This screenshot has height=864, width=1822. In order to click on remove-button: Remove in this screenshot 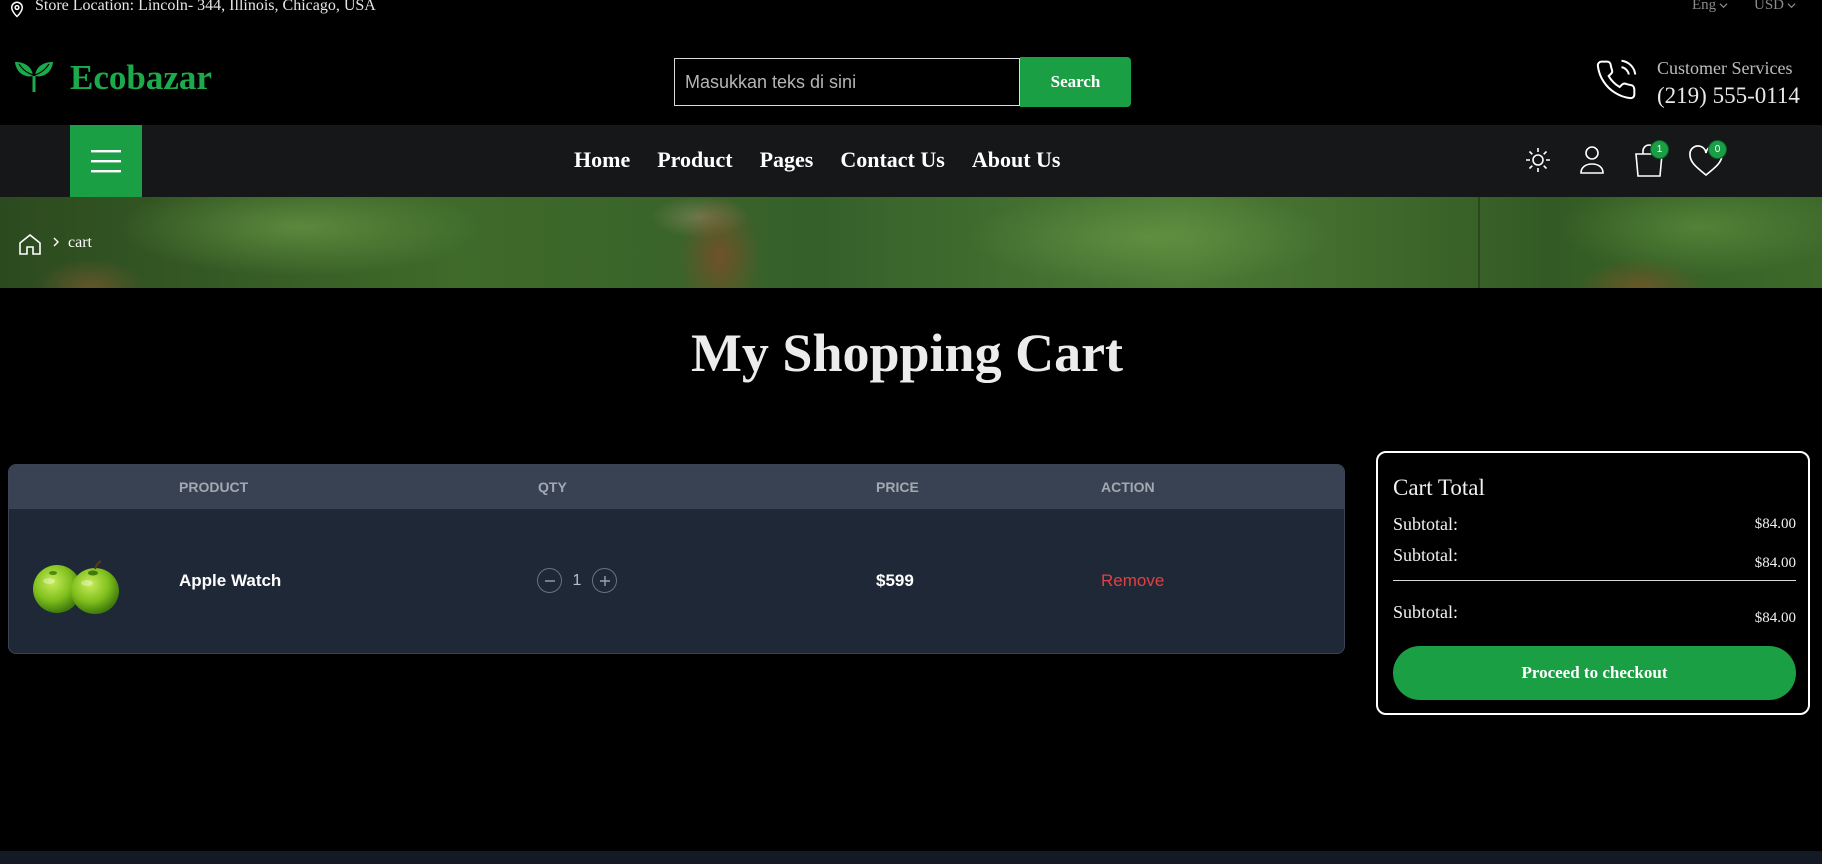, I will do `click(1132, 581)`.